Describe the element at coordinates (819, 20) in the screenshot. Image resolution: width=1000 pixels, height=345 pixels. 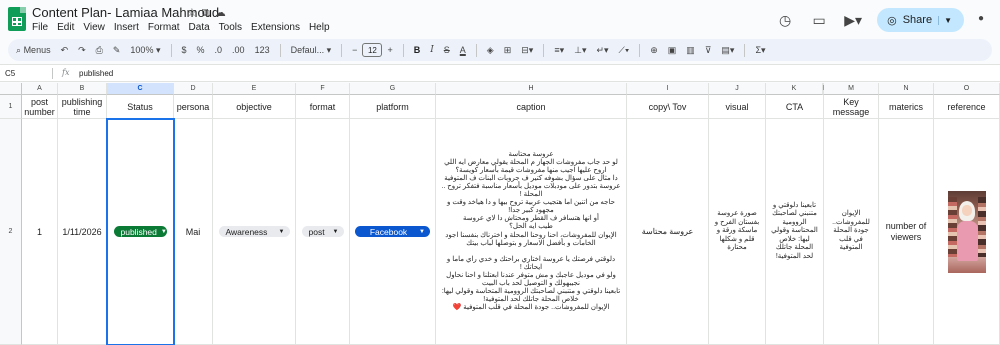
I see `comment-icon: ▭` at that location.